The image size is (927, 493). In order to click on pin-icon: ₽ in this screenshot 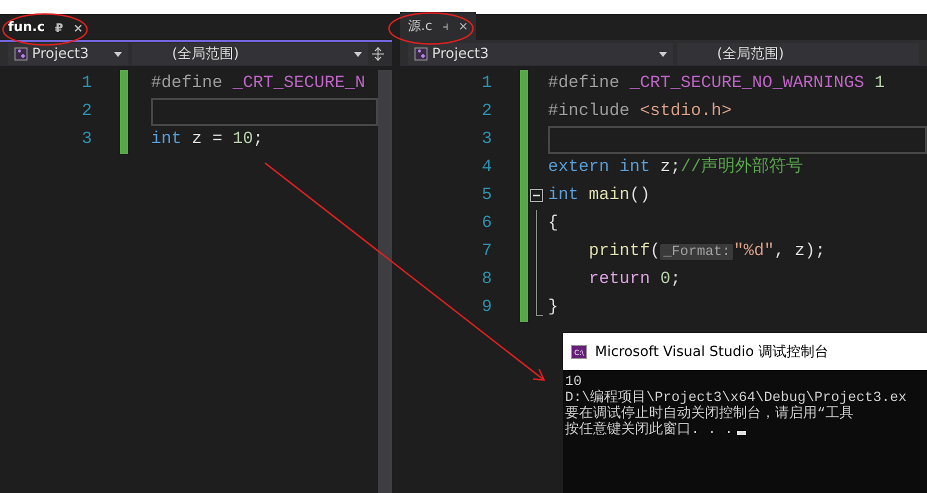, I will do `click(59, 27)`.